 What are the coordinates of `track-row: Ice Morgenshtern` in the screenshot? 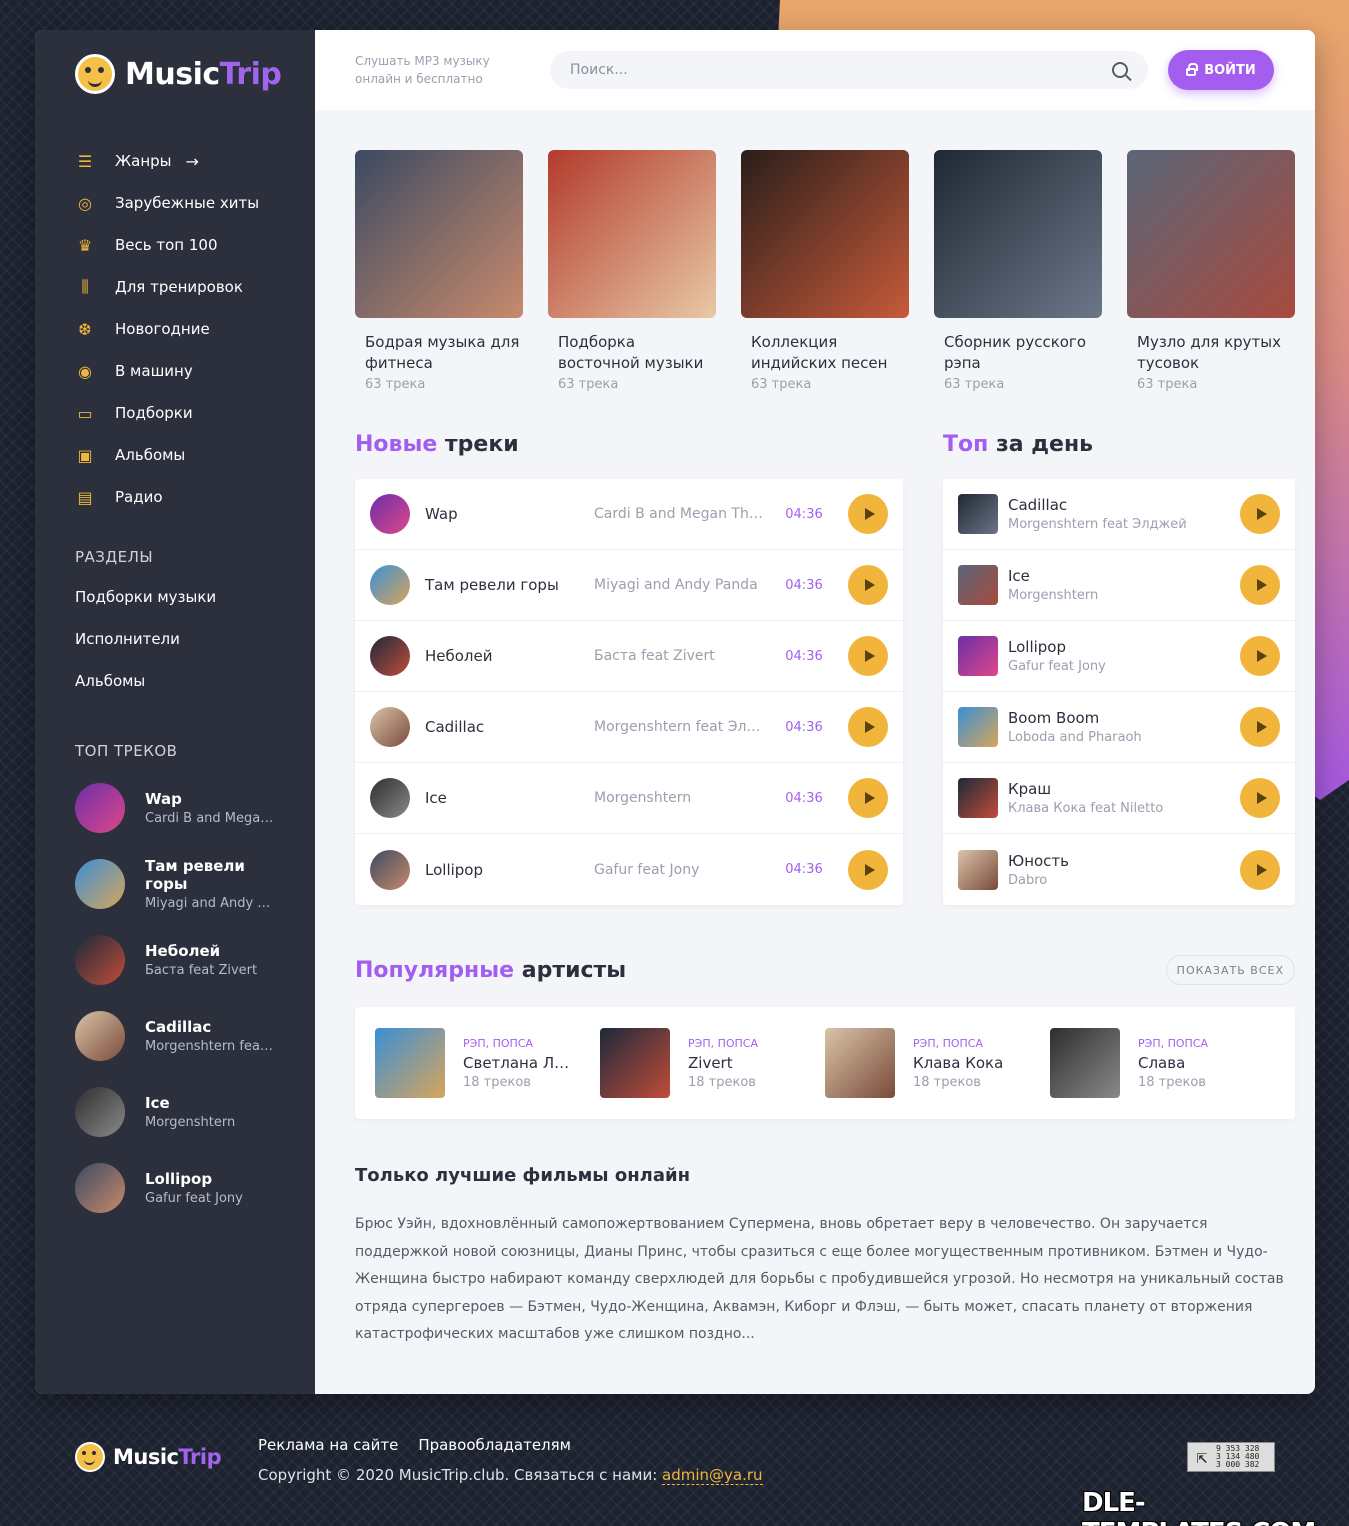 It's located at (1119, 585).